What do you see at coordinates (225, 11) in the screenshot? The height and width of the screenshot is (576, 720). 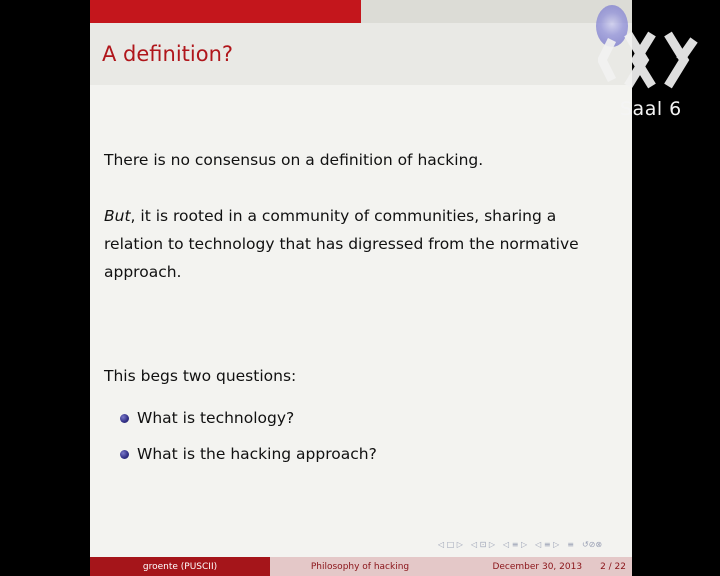 I see `progress-bar-fill` at bounding box center [225, 11].